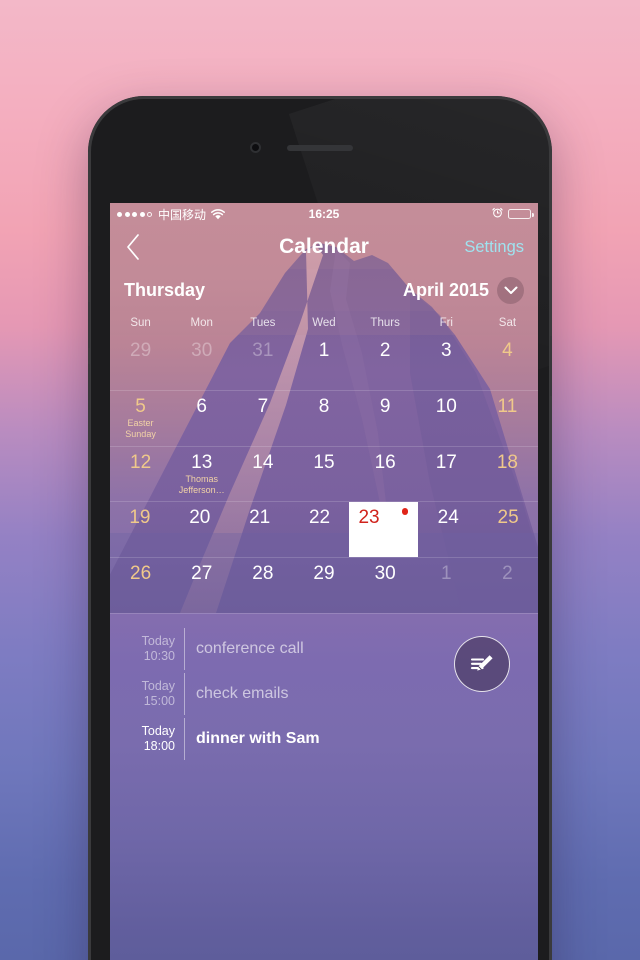 The image size is (640, 960). Describe the element at coordinates (551, 366) in the screenshot. I see `power-button` at that location.